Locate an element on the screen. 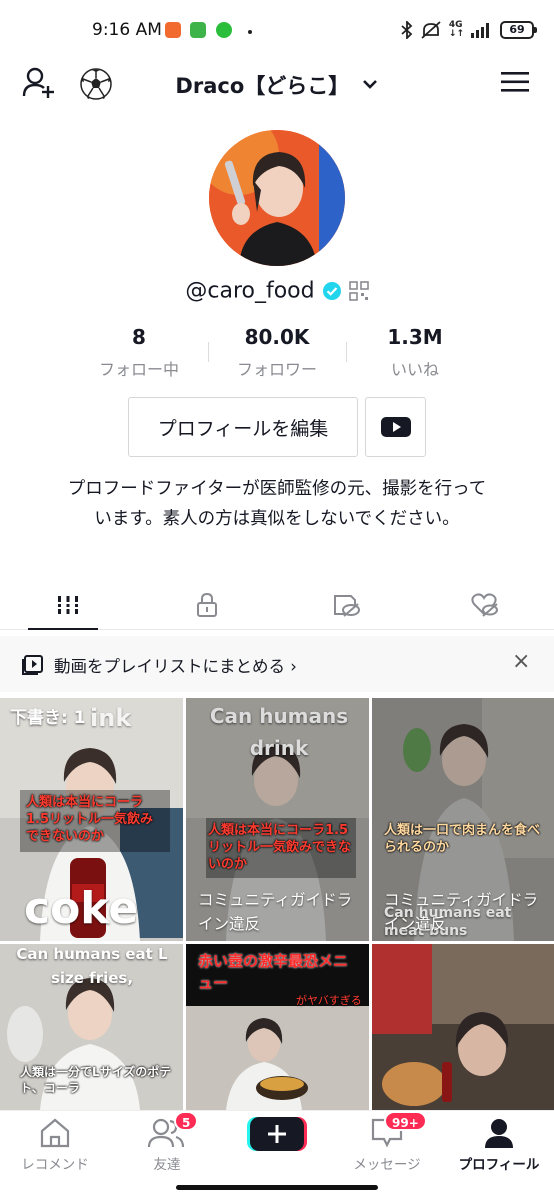  video-overlay-title: ink is located at coordinates (111, 718).